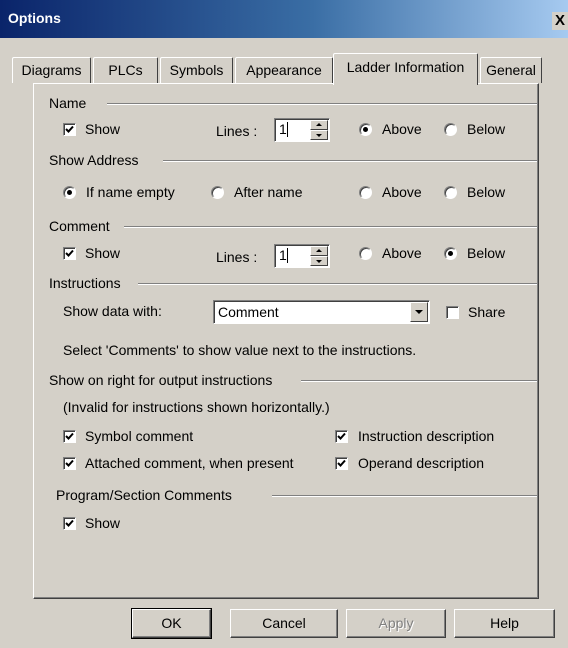 This screenshot has width=568, height=648. What do you see at coordinates (103, 253) in the screenshot?
I see `comment-show-label: Show` at bounding box center [103, 253].